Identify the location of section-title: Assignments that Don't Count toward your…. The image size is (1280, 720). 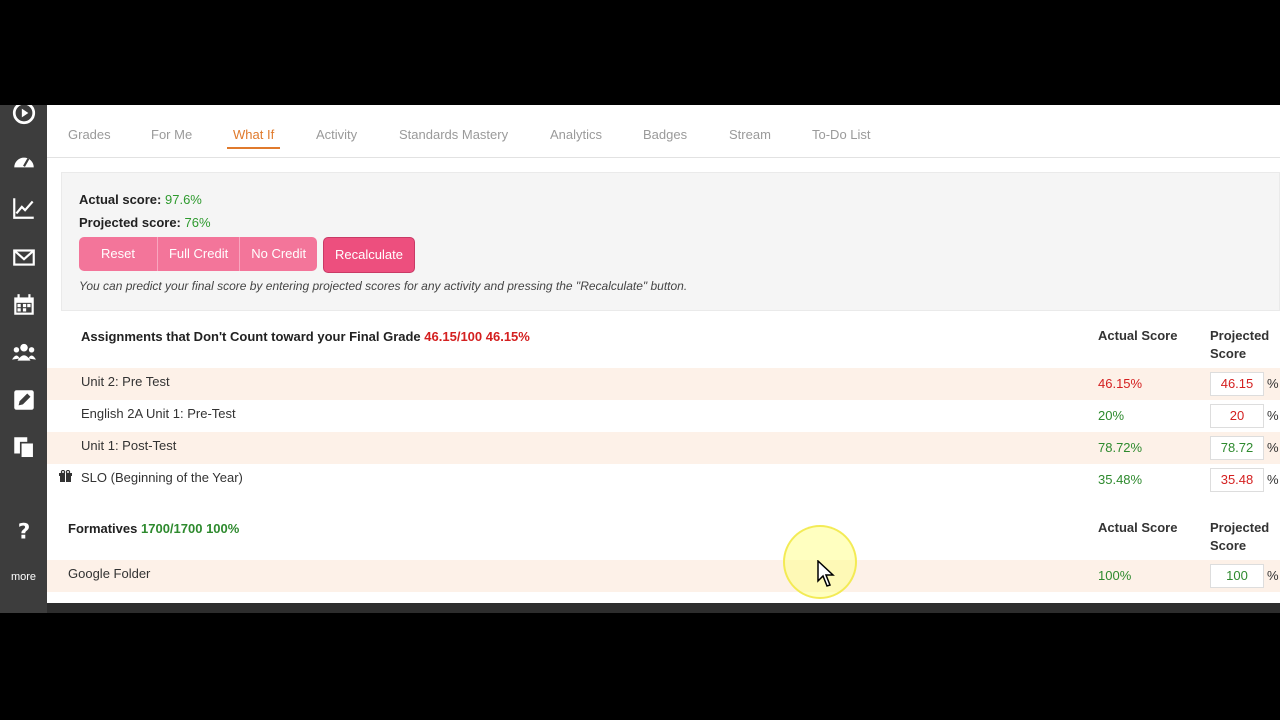
(251, 336).